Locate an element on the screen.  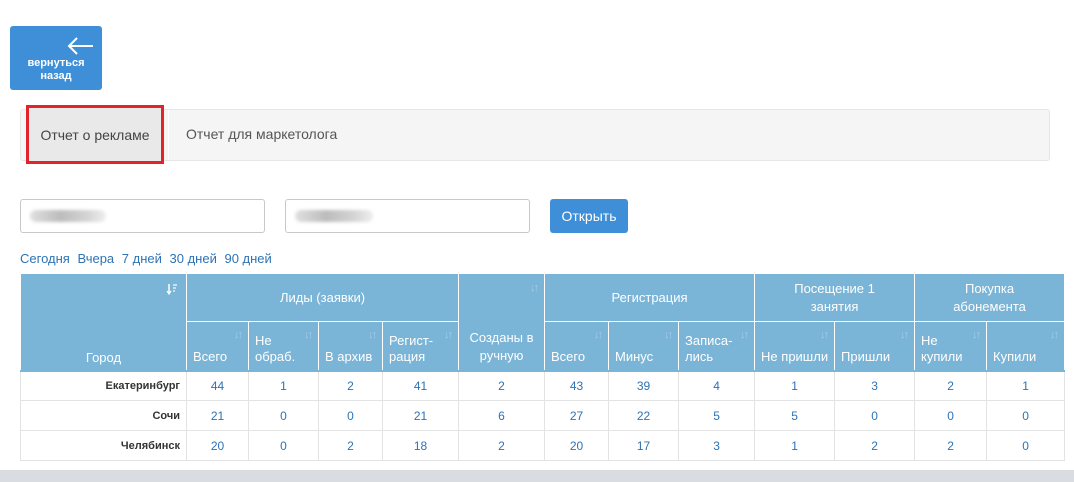
table-row: Екатеринбург 44 1 2 41 2 43 39 4 1 3 2 1 is located at coordinates (543, 385).